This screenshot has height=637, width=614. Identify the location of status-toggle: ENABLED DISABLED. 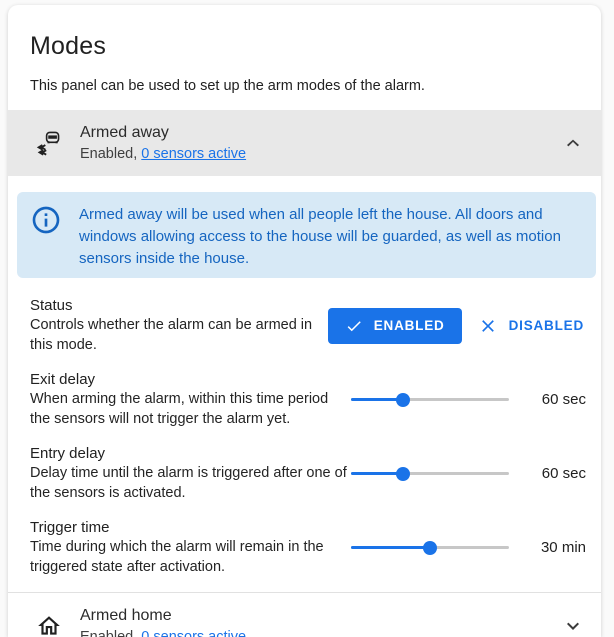
(456, 325).